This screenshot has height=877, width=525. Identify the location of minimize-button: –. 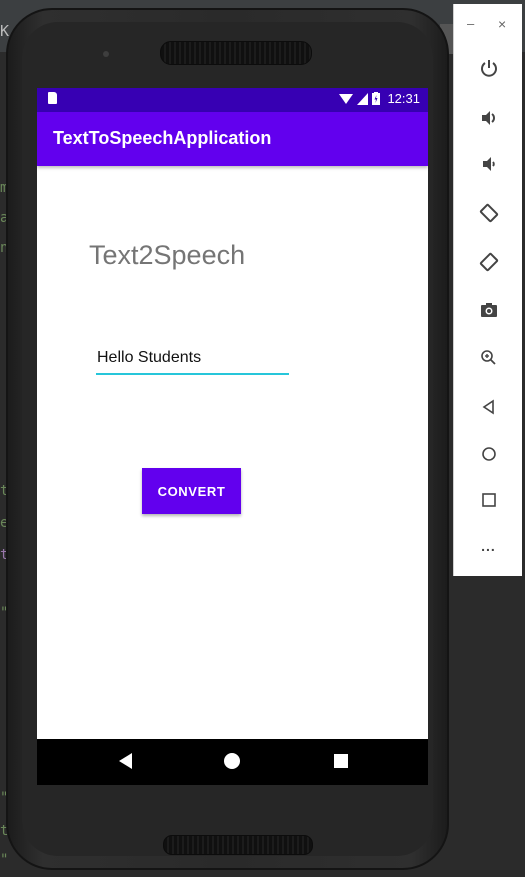
(470, 23).